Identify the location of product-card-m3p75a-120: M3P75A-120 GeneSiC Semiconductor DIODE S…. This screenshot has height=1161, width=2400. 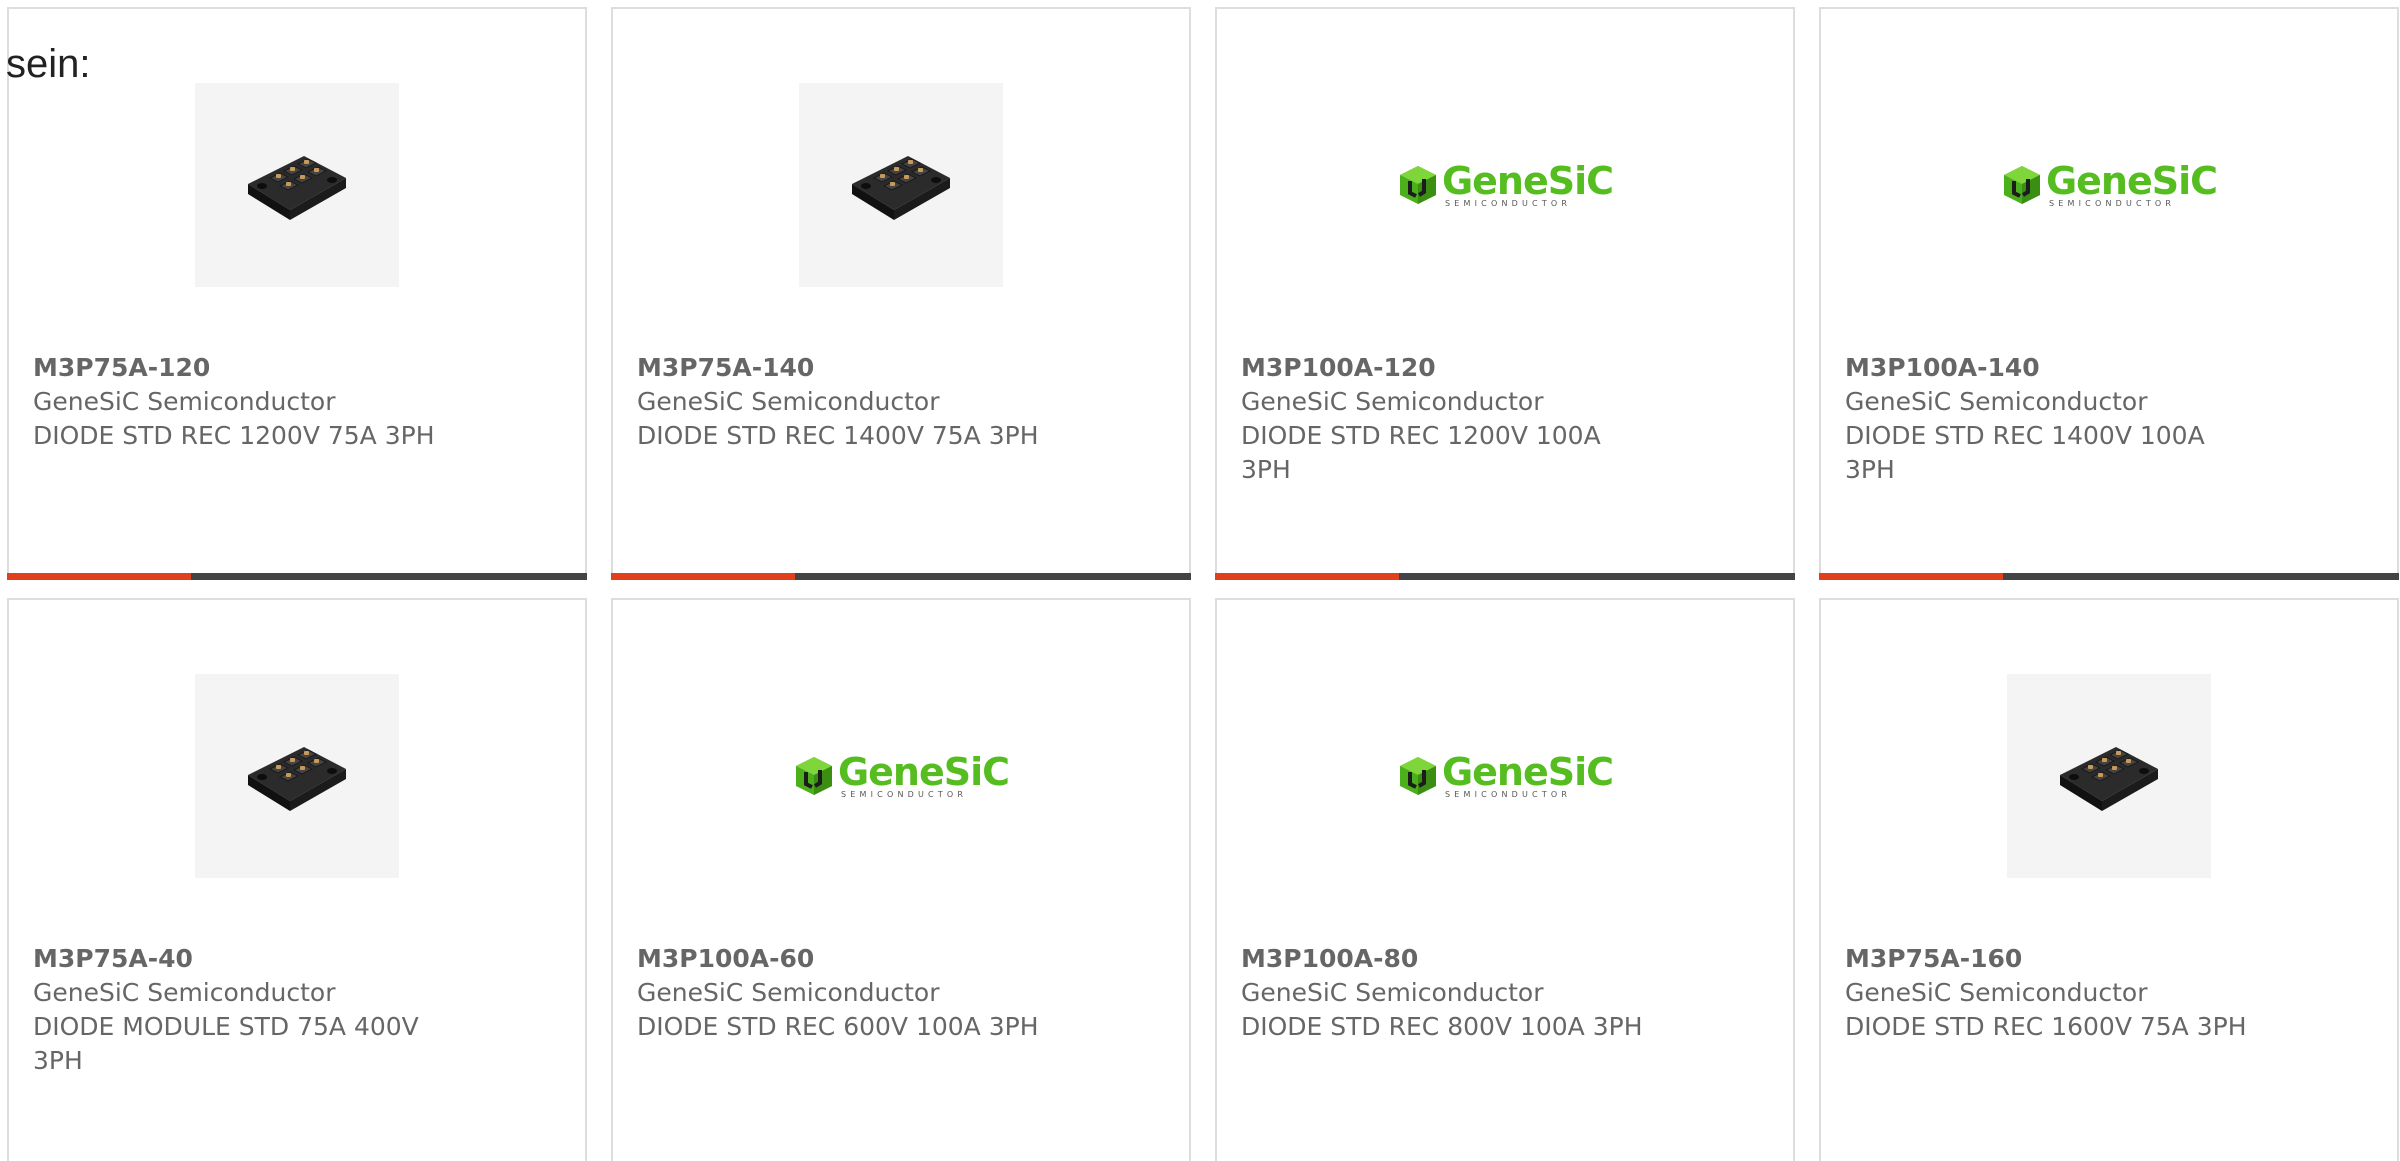
(297, 293).